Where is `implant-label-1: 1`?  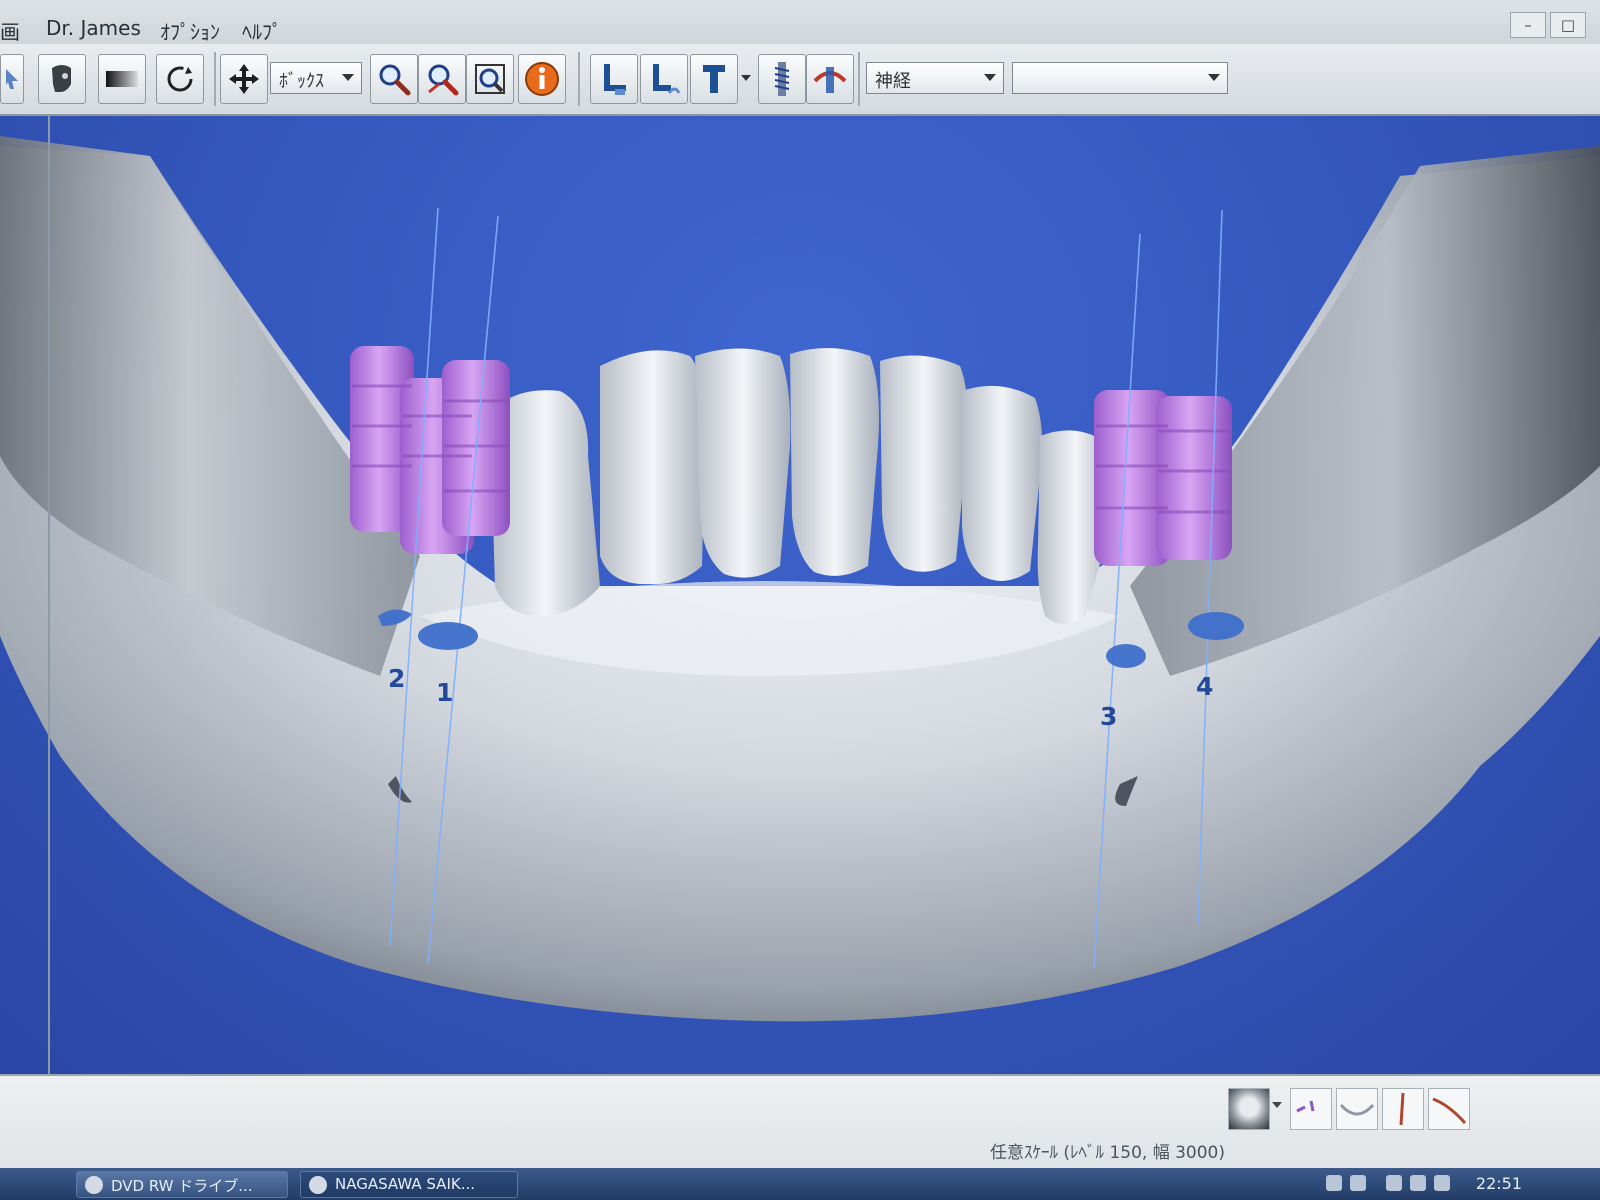 implant-label-1: 1 is located at coordinates (444, 692).